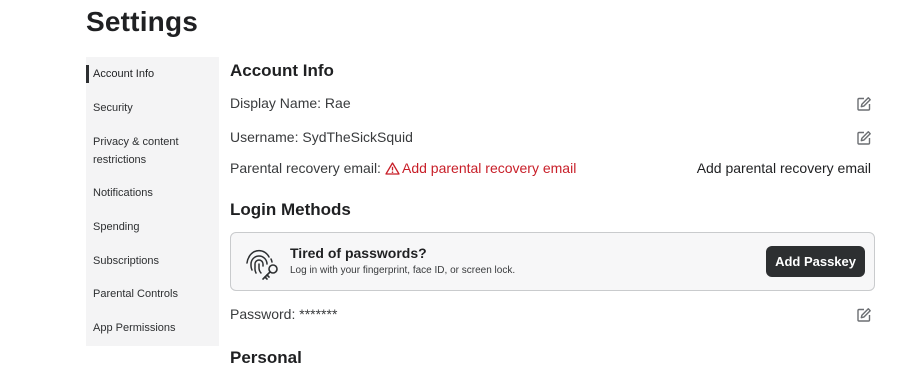 The width and height of the screenshot is (921, 368). Describe the element at coordinates (266, 357) in the screenshot. I see `personal-heading: Personal` at that location.